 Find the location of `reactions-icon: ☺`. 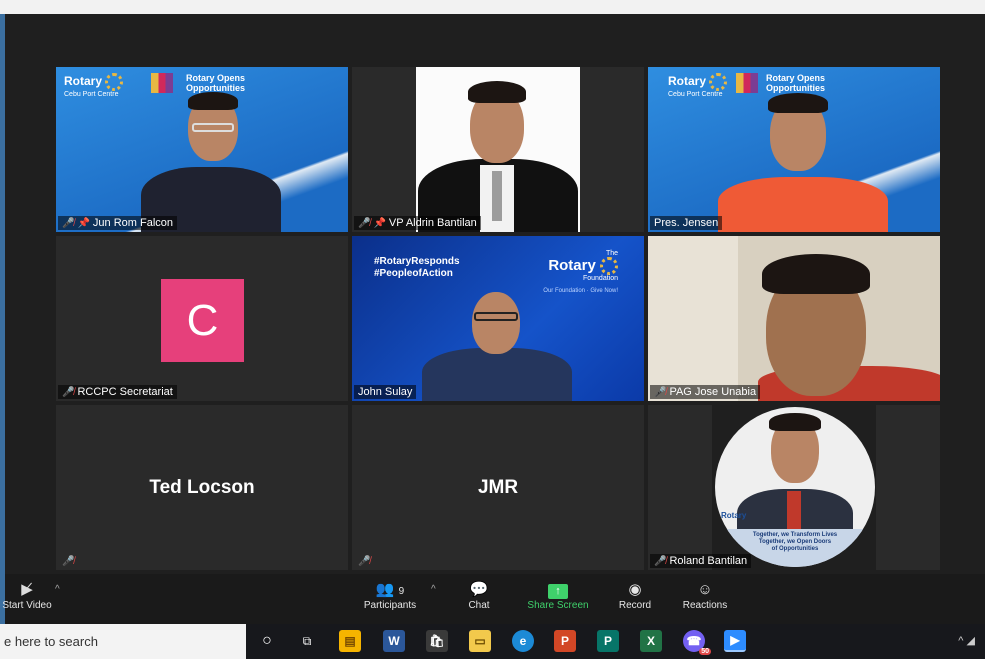

reactions-icon: ☺ is located at coordinates (705, 589).